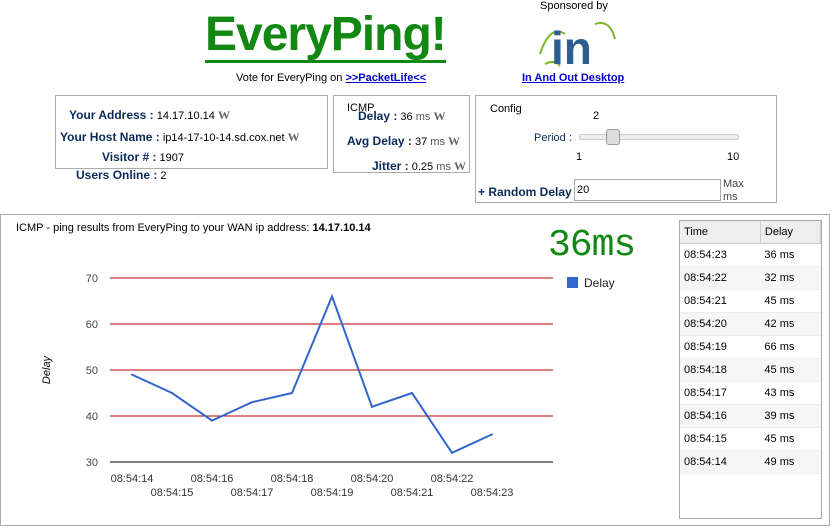 The image size is (832, 528). I want to click on legend-swatch, so click(572, 282).